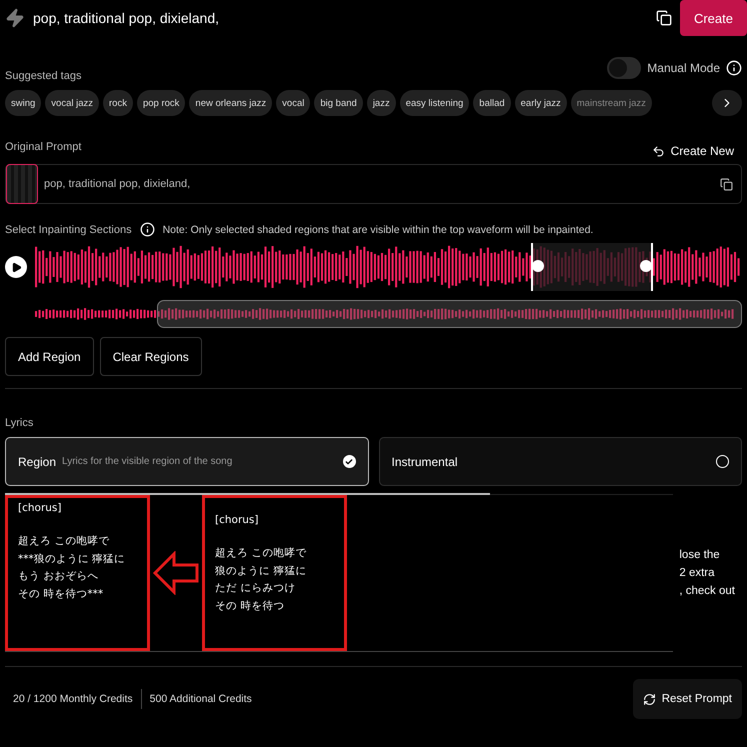 This screenshot has width=747, height=747. What do you see at coordinates (261, 571) in the screenshot?
I see `lyrics-line: 狼のように 獰猛に` at bounding box center [261, 571].